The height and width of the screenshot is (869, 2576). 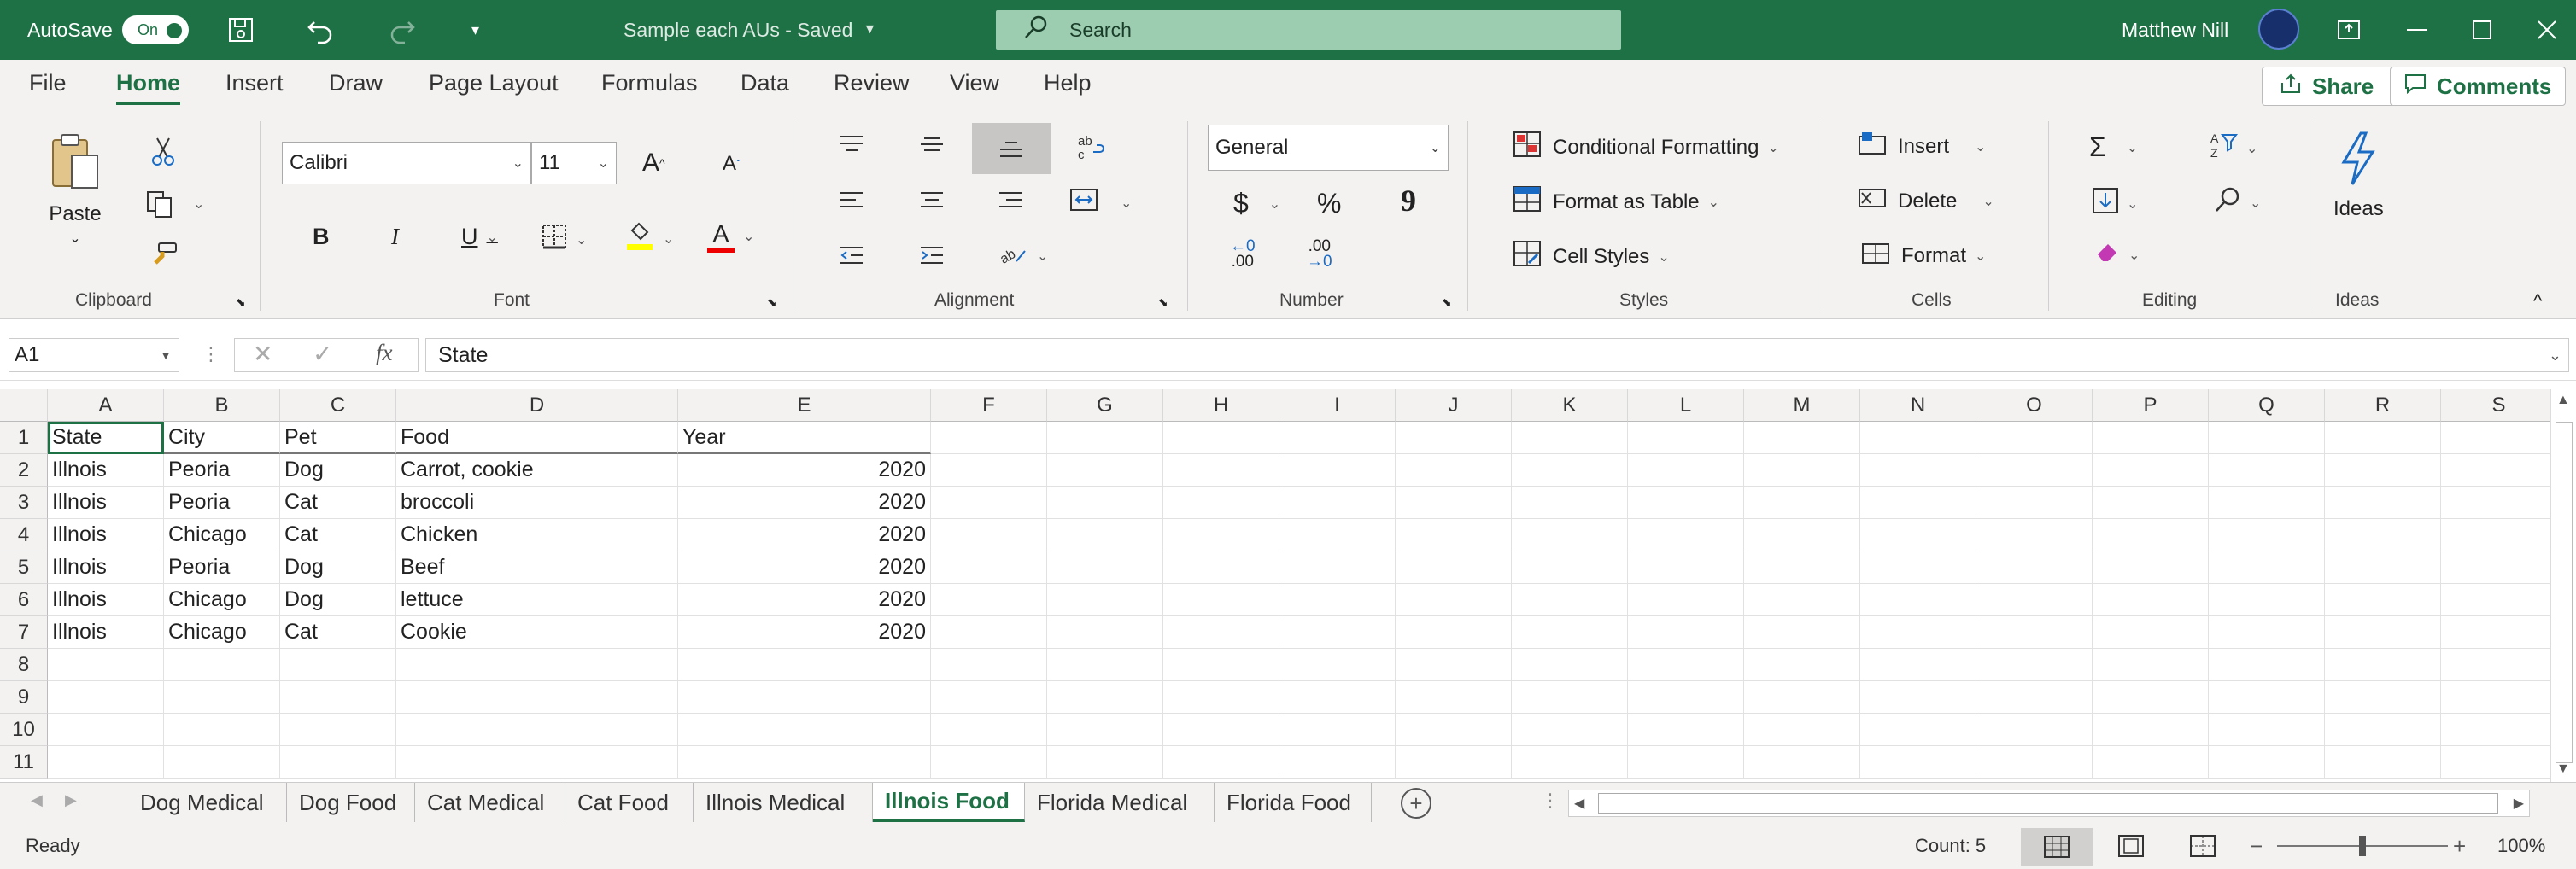 I want to click on cell-H9, so click(x=1221, y=697).